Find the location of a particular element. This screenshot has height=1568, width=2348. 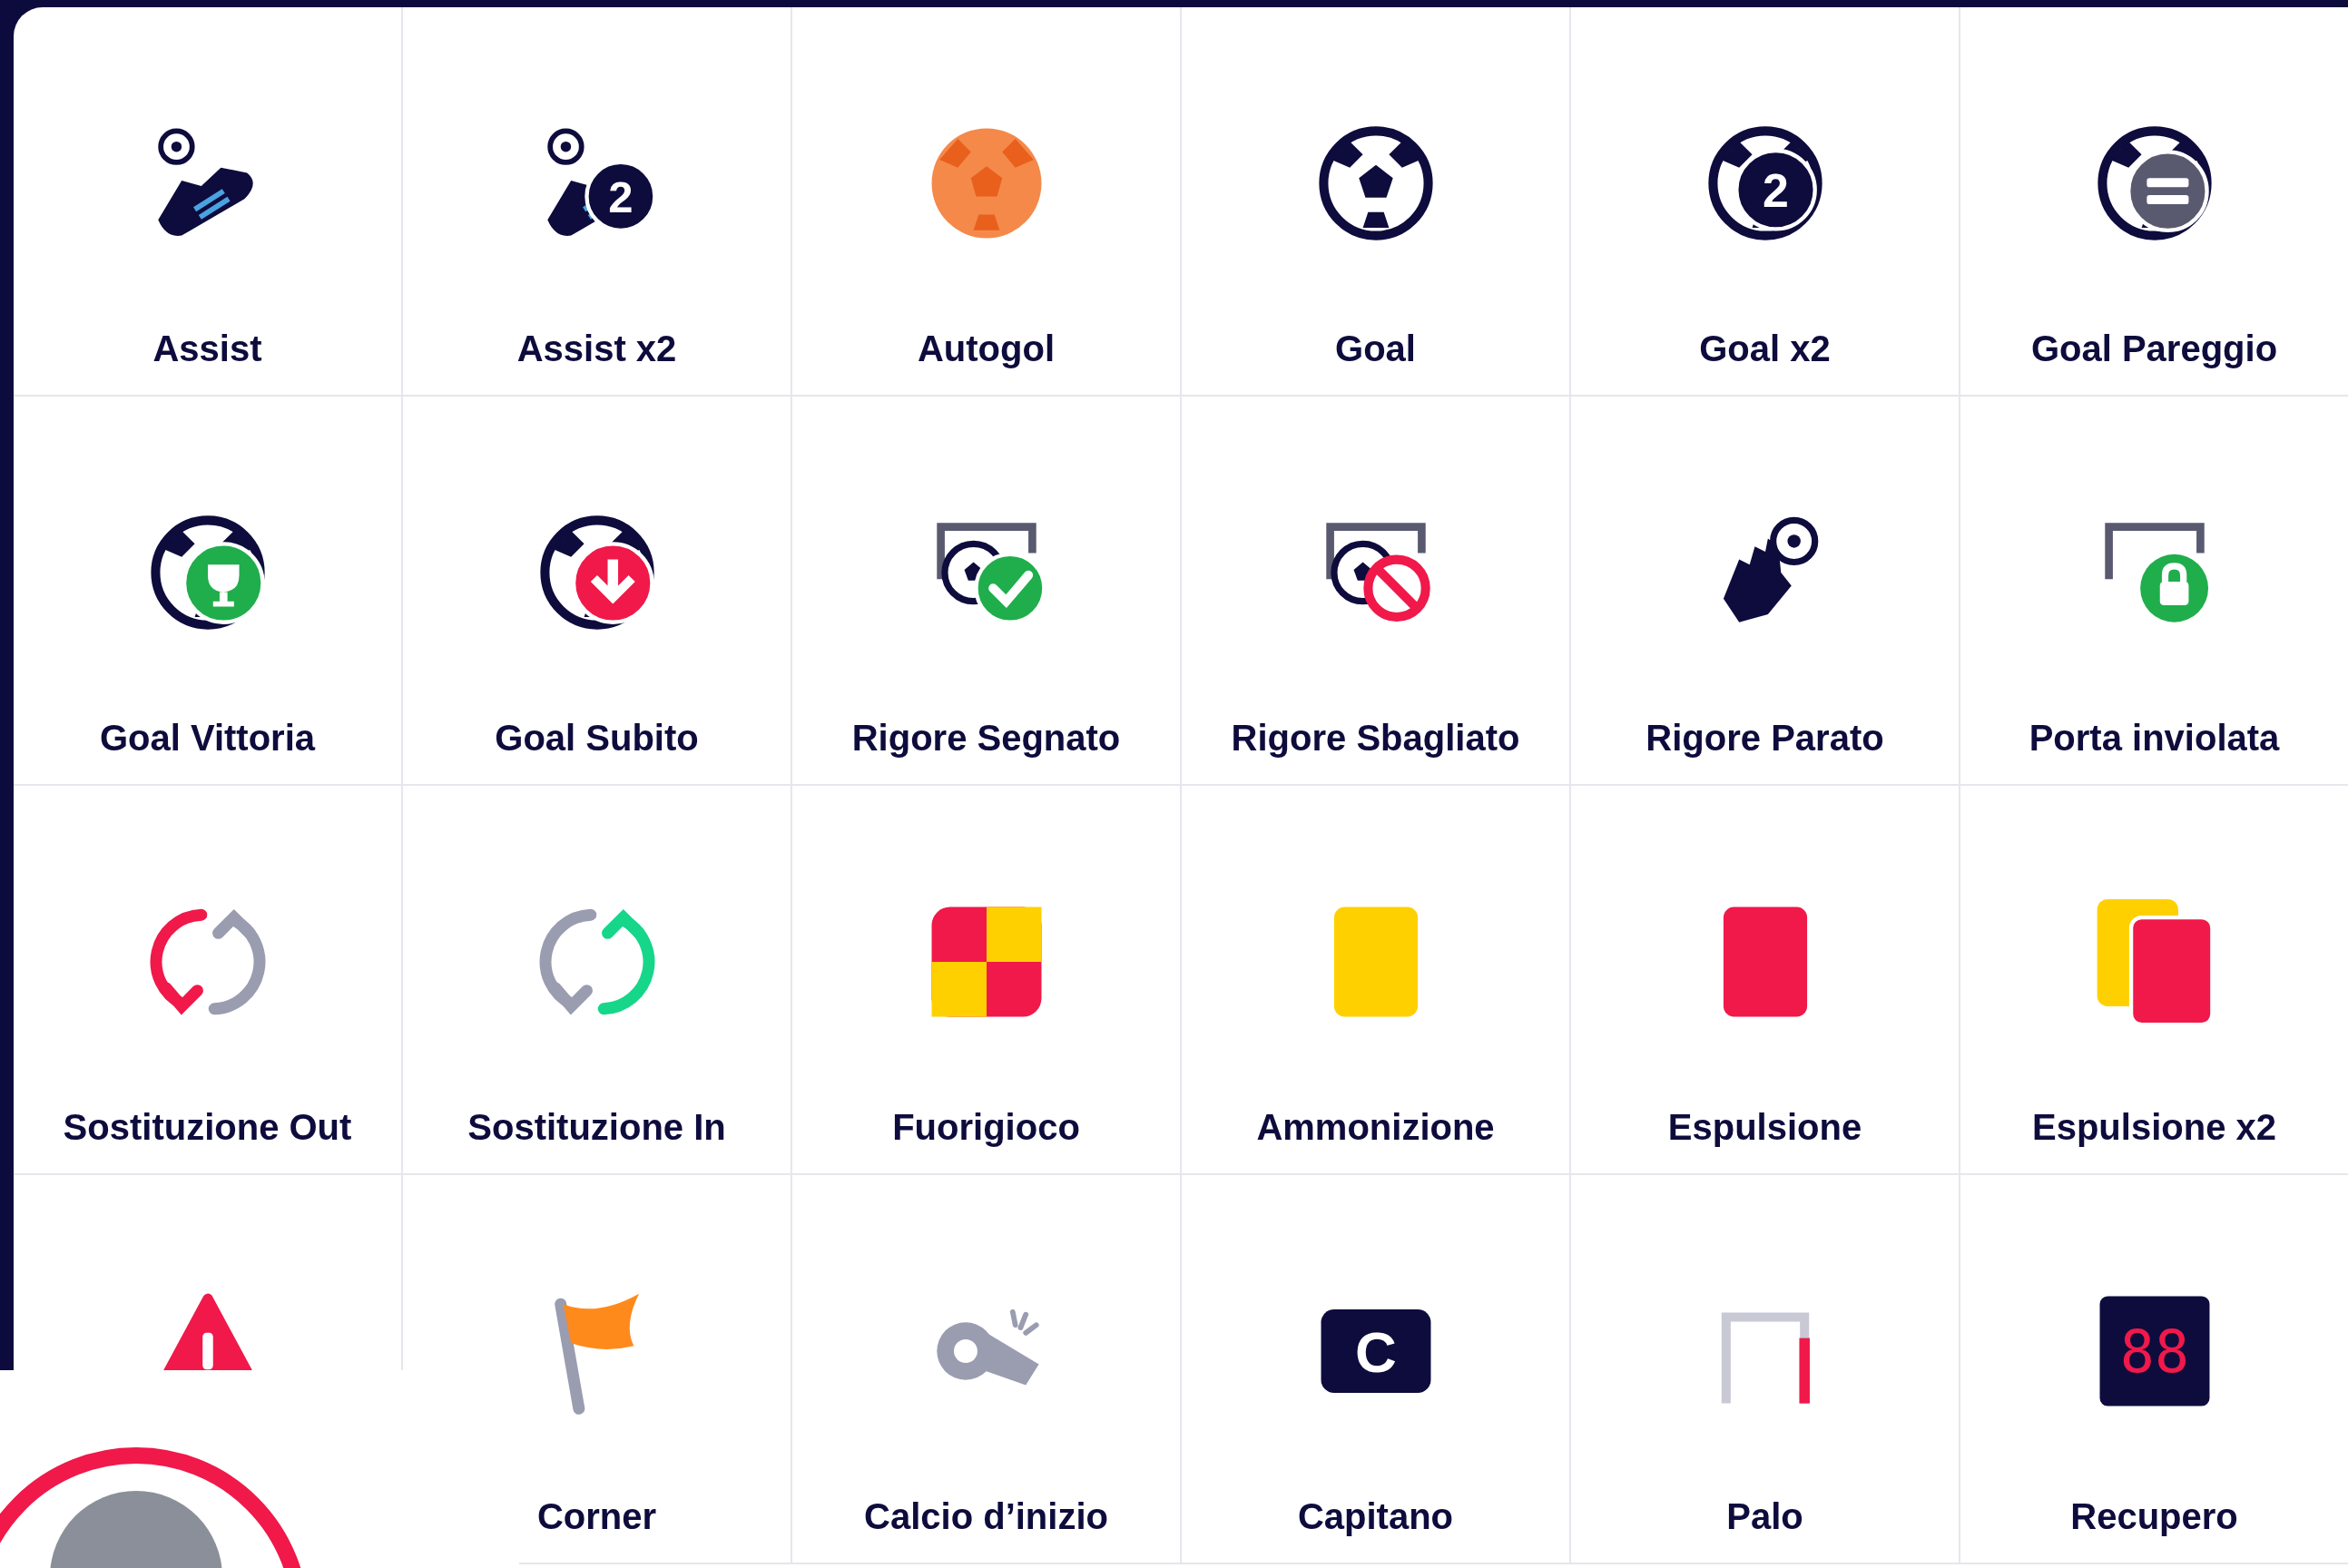

event-label: Porta inviolata is located at coordinates (2154, 738).